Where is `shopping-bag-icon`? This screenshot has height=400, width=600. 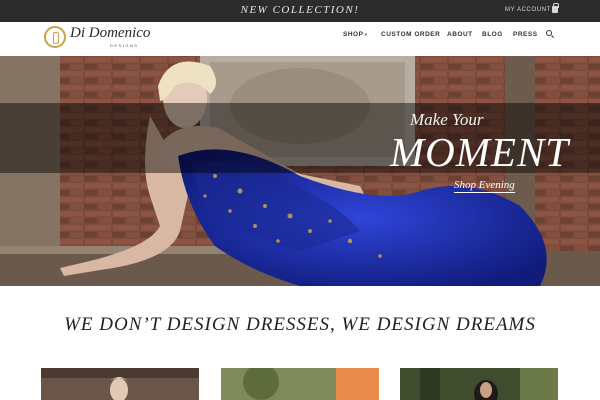
shopping-bag-icon is located at coordinates (555, 8).